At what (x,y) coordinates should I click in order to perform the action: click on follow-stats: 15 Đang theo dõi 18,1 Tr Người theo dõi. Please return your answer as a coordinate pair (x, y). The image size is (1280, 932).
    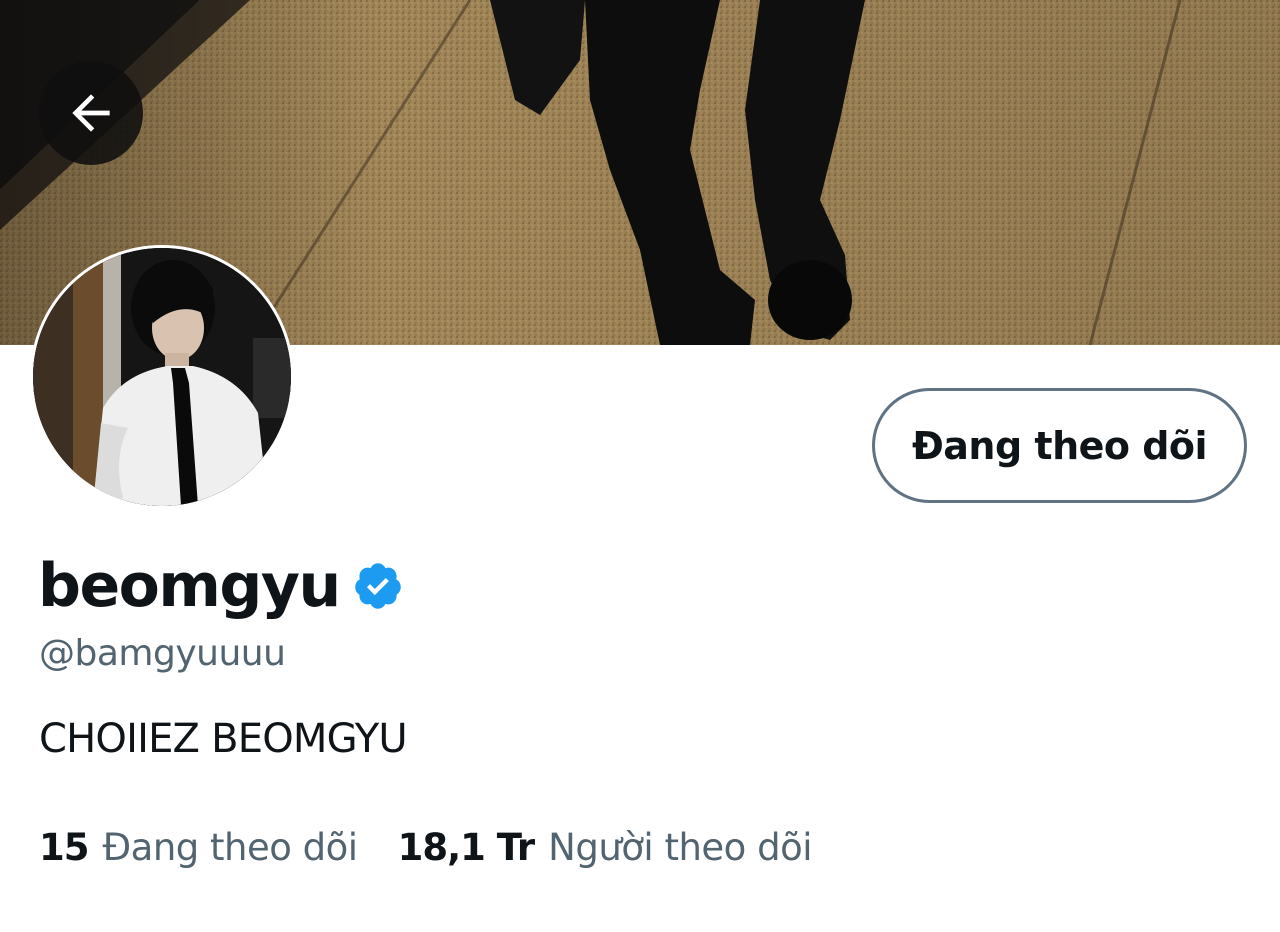
    Looking at the image, I should click on (425, 848).